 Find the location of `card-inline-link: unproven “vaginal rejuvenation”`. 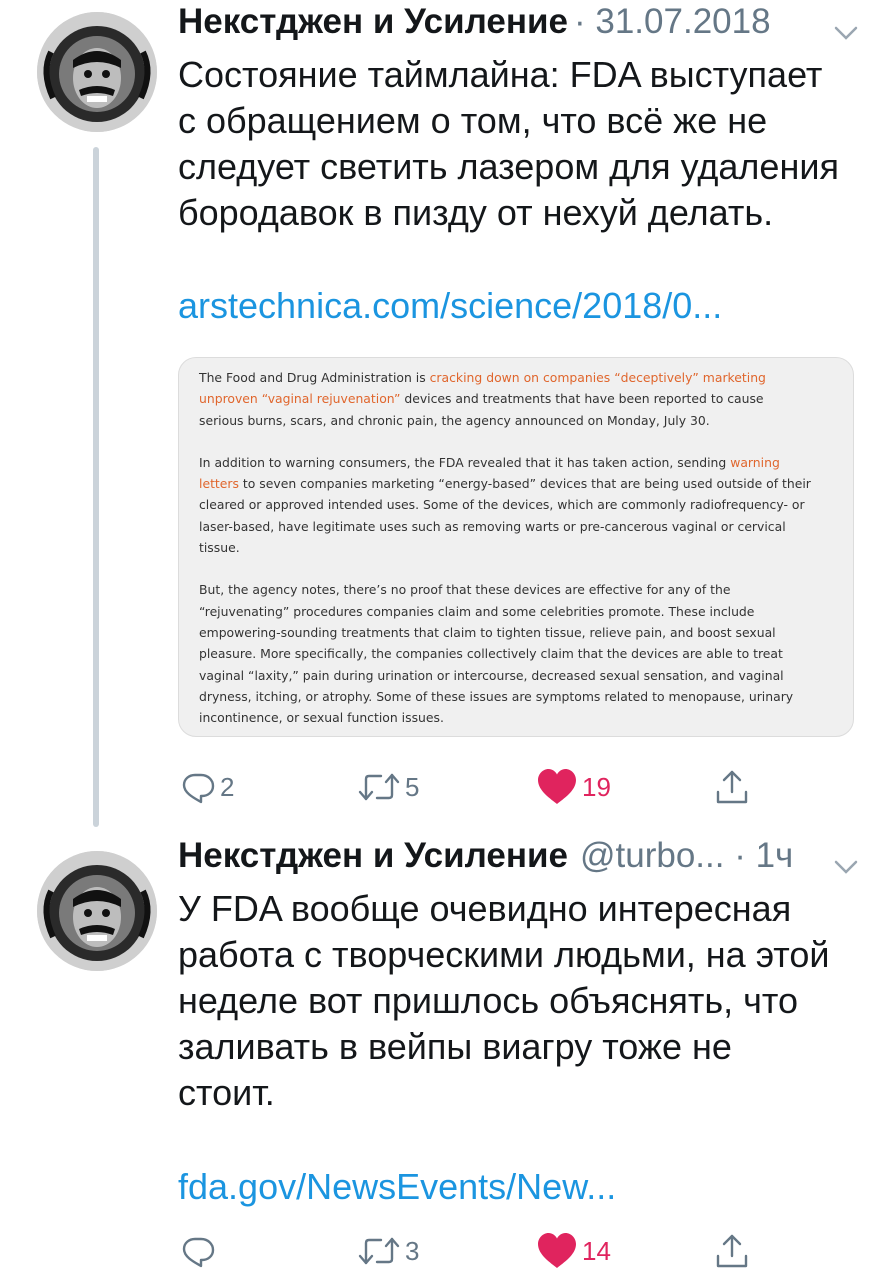

card-inline-link: unproven “vaginal rejuvenation” is located at coordinates (299, 398).